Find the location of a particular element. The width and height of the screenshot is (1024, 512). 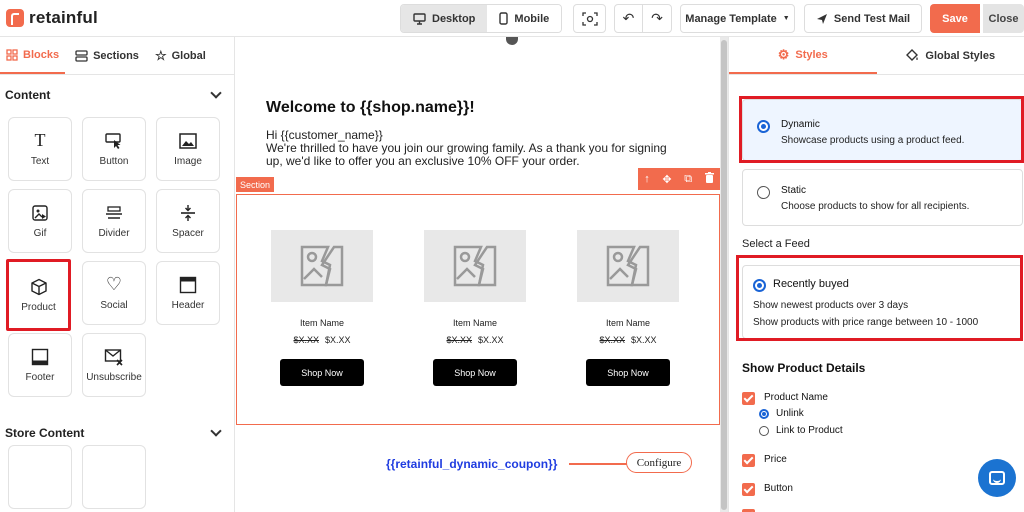

content-accordion-header: Content is located at coordinates (117, 95).